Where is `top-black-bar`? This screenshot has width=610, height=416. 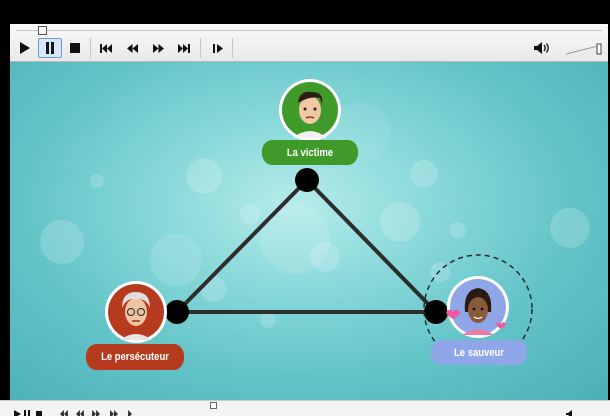
top-black-bar is located at coordinates (305, 12).